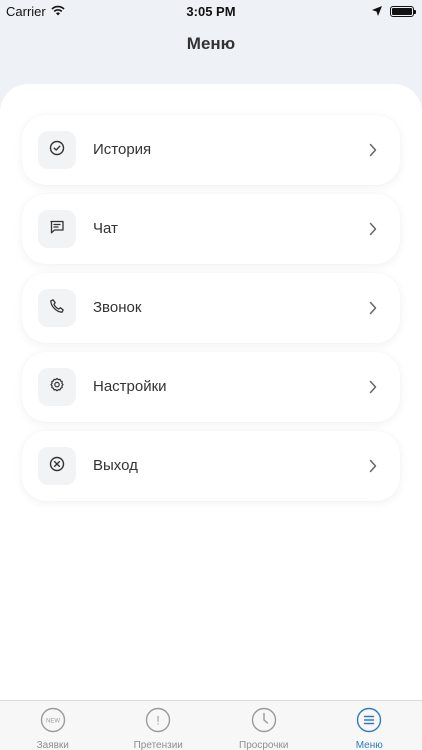 This screenshot has width=422, height=750. What do you see at coordinates (211, 387) in the screenshot?
I see `menu-item-settings: Настройки` at bounding box center [211, 387].